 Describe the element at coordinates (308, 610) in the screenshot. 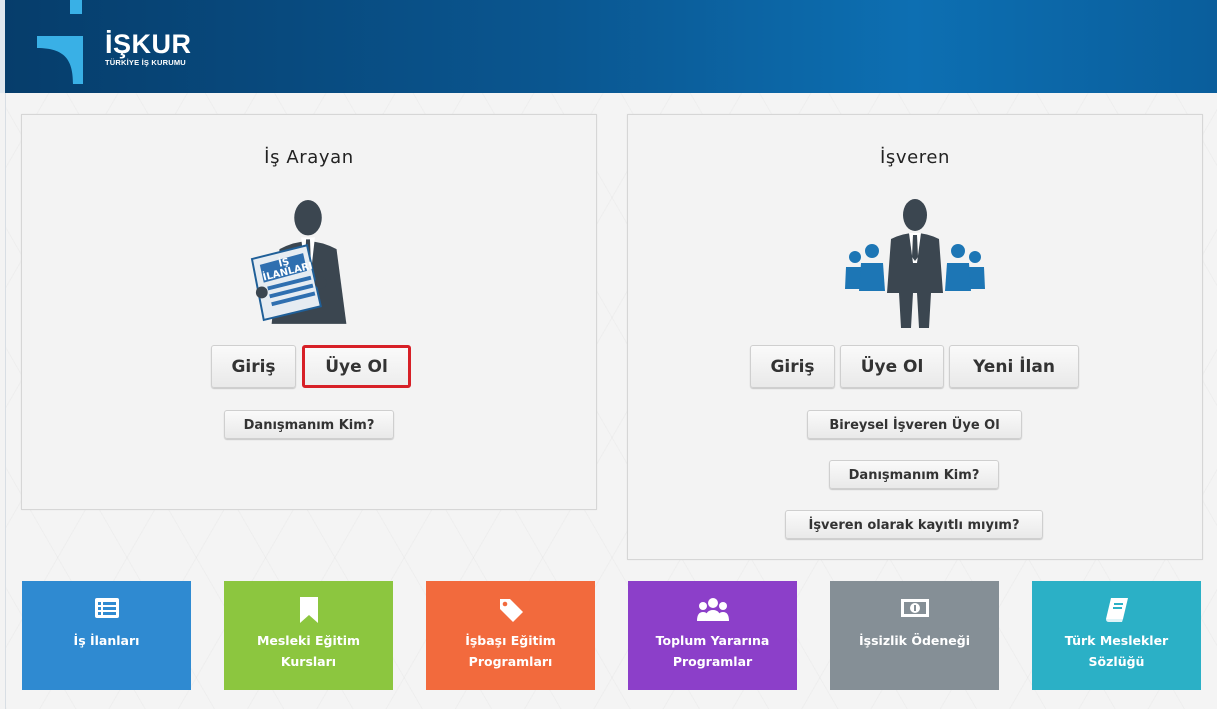

I see `bookmark-icon` at that location.